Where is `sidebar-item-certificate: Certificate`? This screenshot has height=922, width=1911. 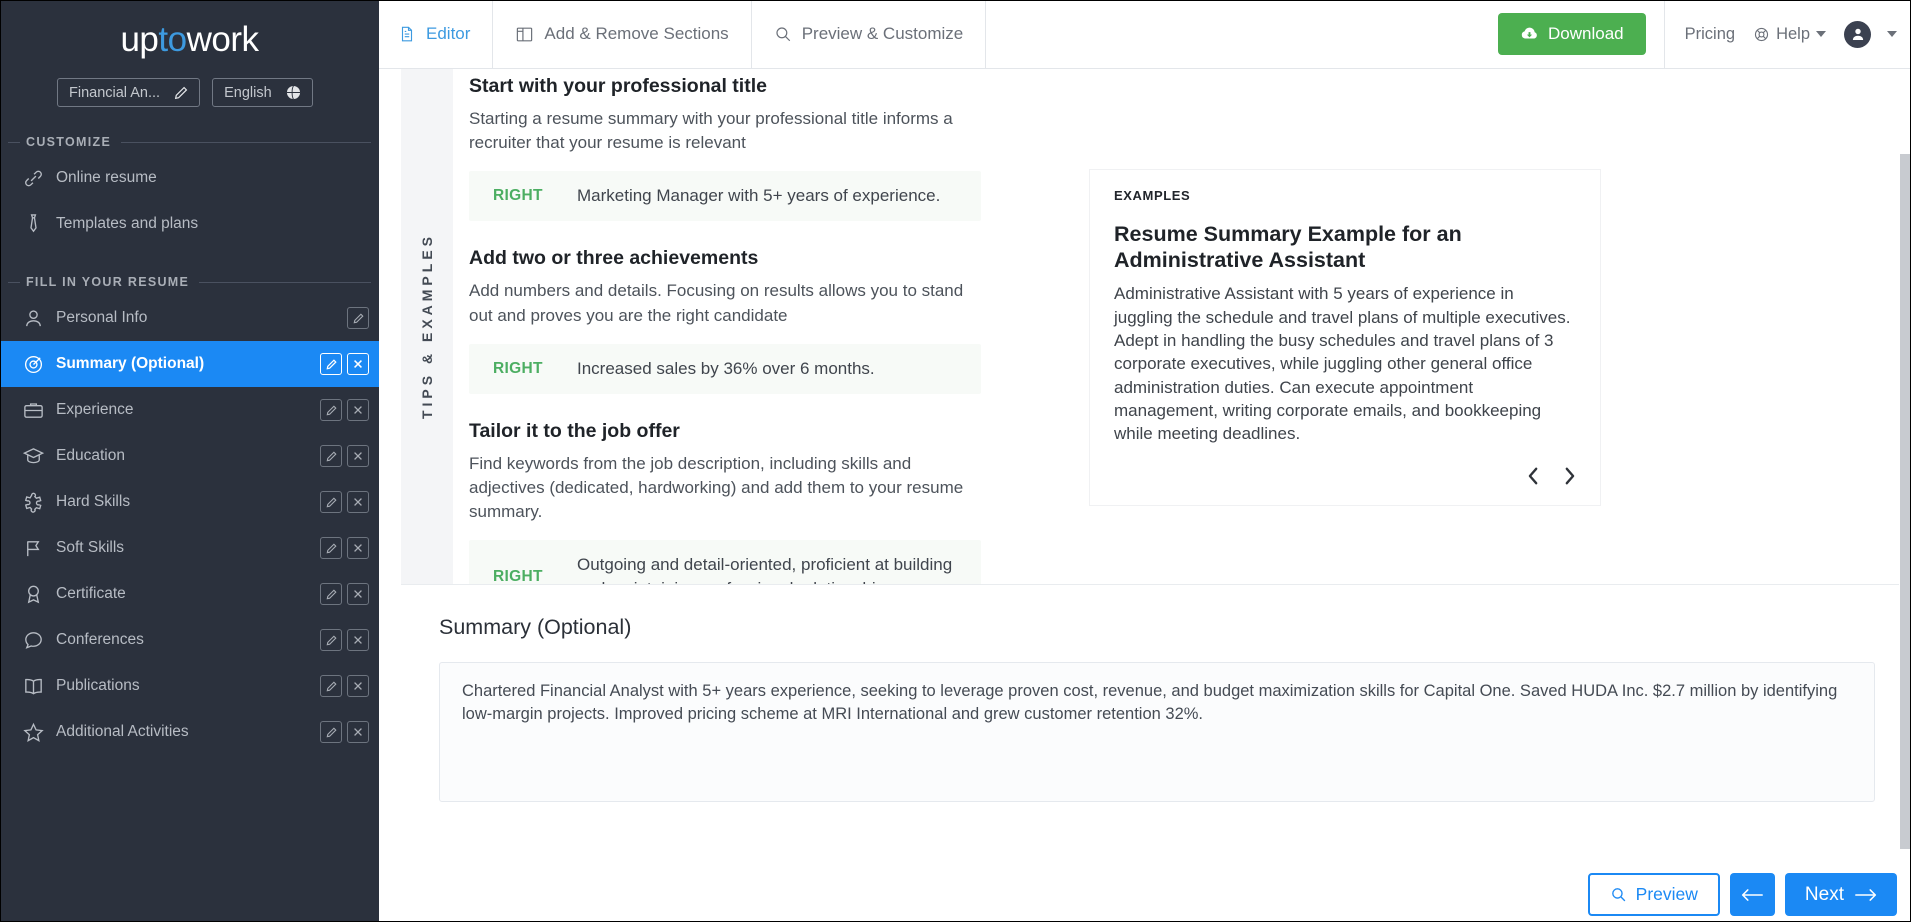
sidebar-item-certificate: Certificate is located at coordinates (189, 594).